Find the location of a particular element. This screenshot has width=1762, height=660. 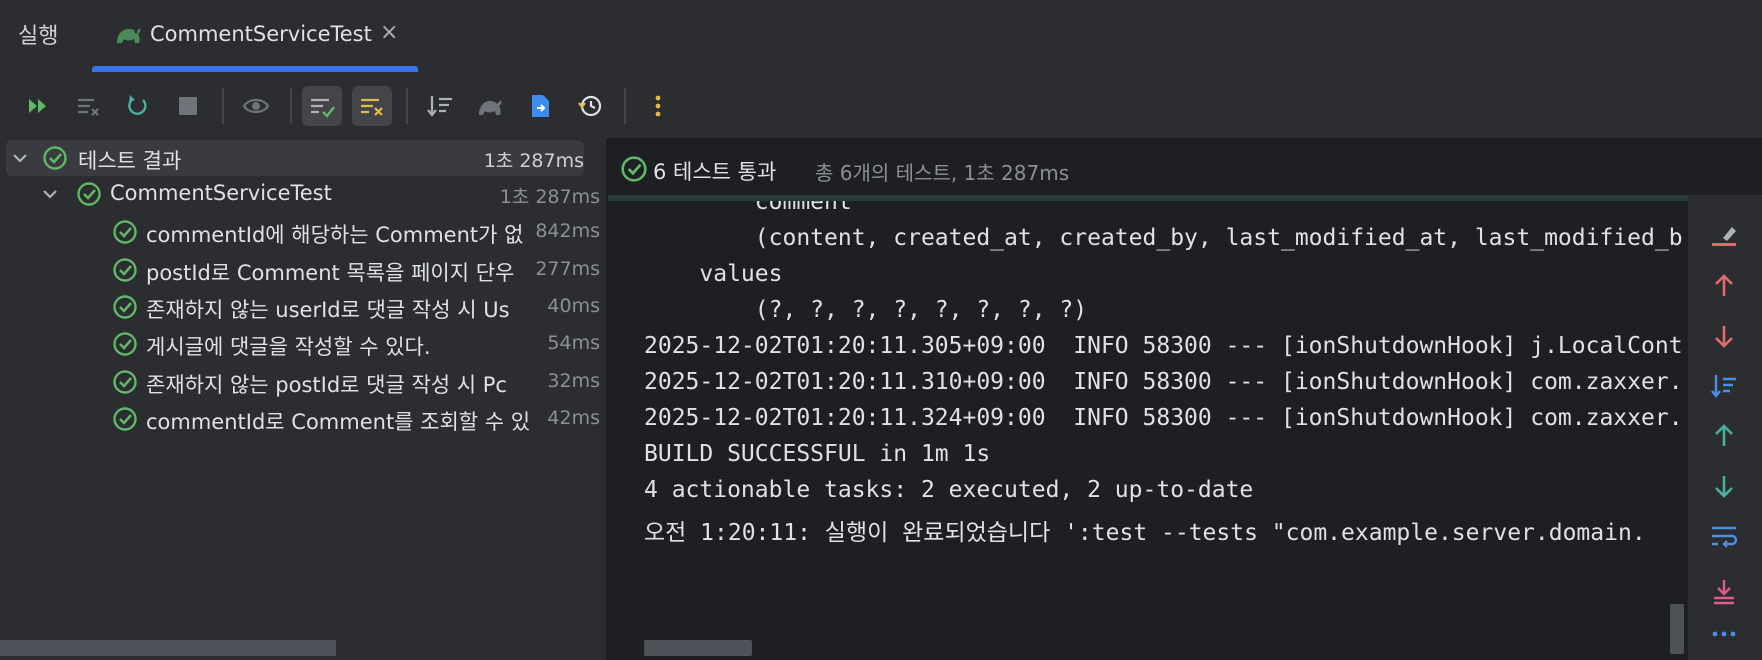

test-row: commentId에 해당하는 Comment가 없 842ms is located at coordinates (303, 232).